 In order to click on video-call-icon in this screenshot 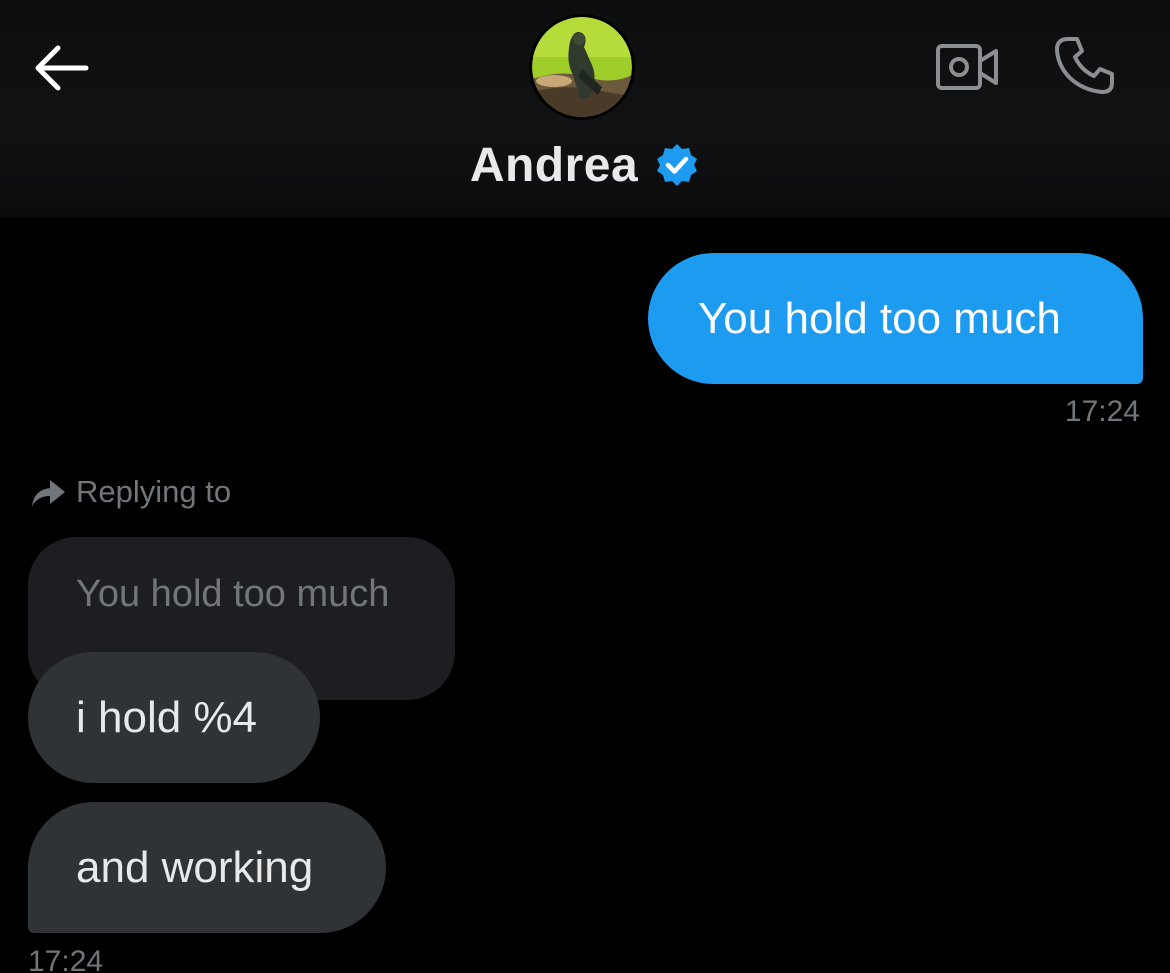, I will do `click(967, 67)`.